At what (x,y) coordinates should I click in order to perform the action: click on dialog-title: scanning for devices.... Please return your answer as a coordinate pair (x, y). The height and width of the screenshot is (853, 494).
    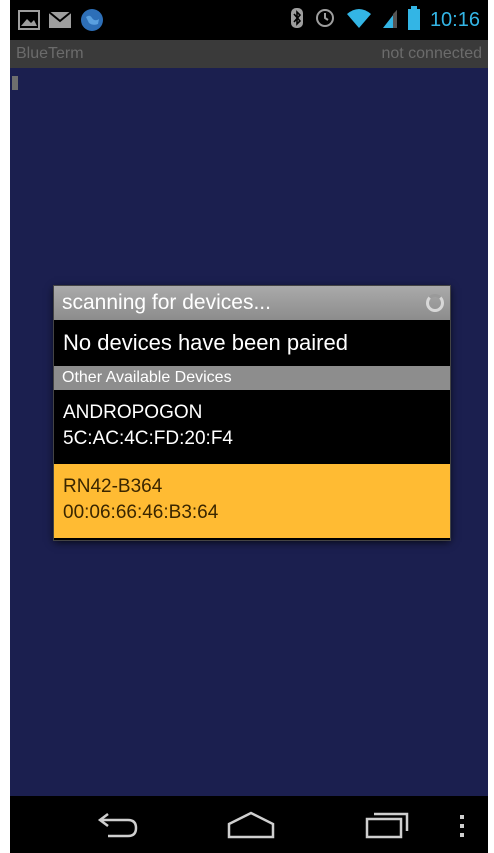
    Looking at the image, I should click on (166, 302).